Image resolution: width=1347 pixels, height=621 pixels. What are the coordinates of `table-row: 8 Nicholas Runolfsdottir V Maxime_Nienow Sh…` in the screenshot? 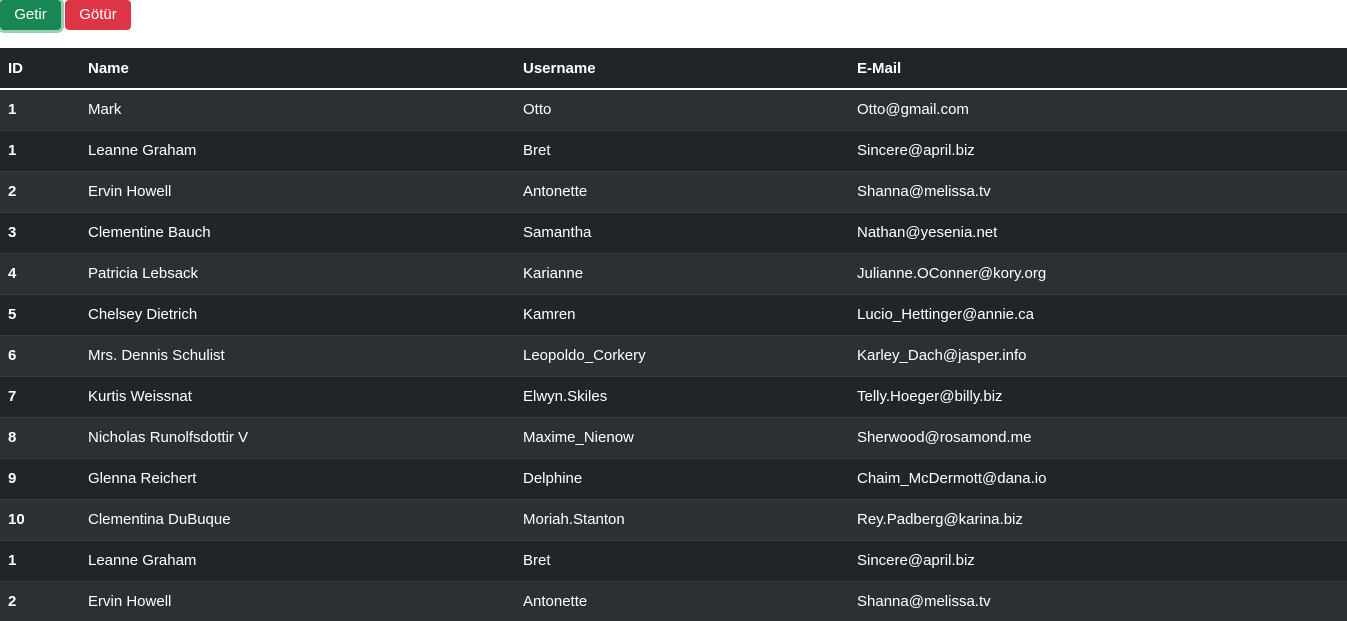 It's located at (673, 438).